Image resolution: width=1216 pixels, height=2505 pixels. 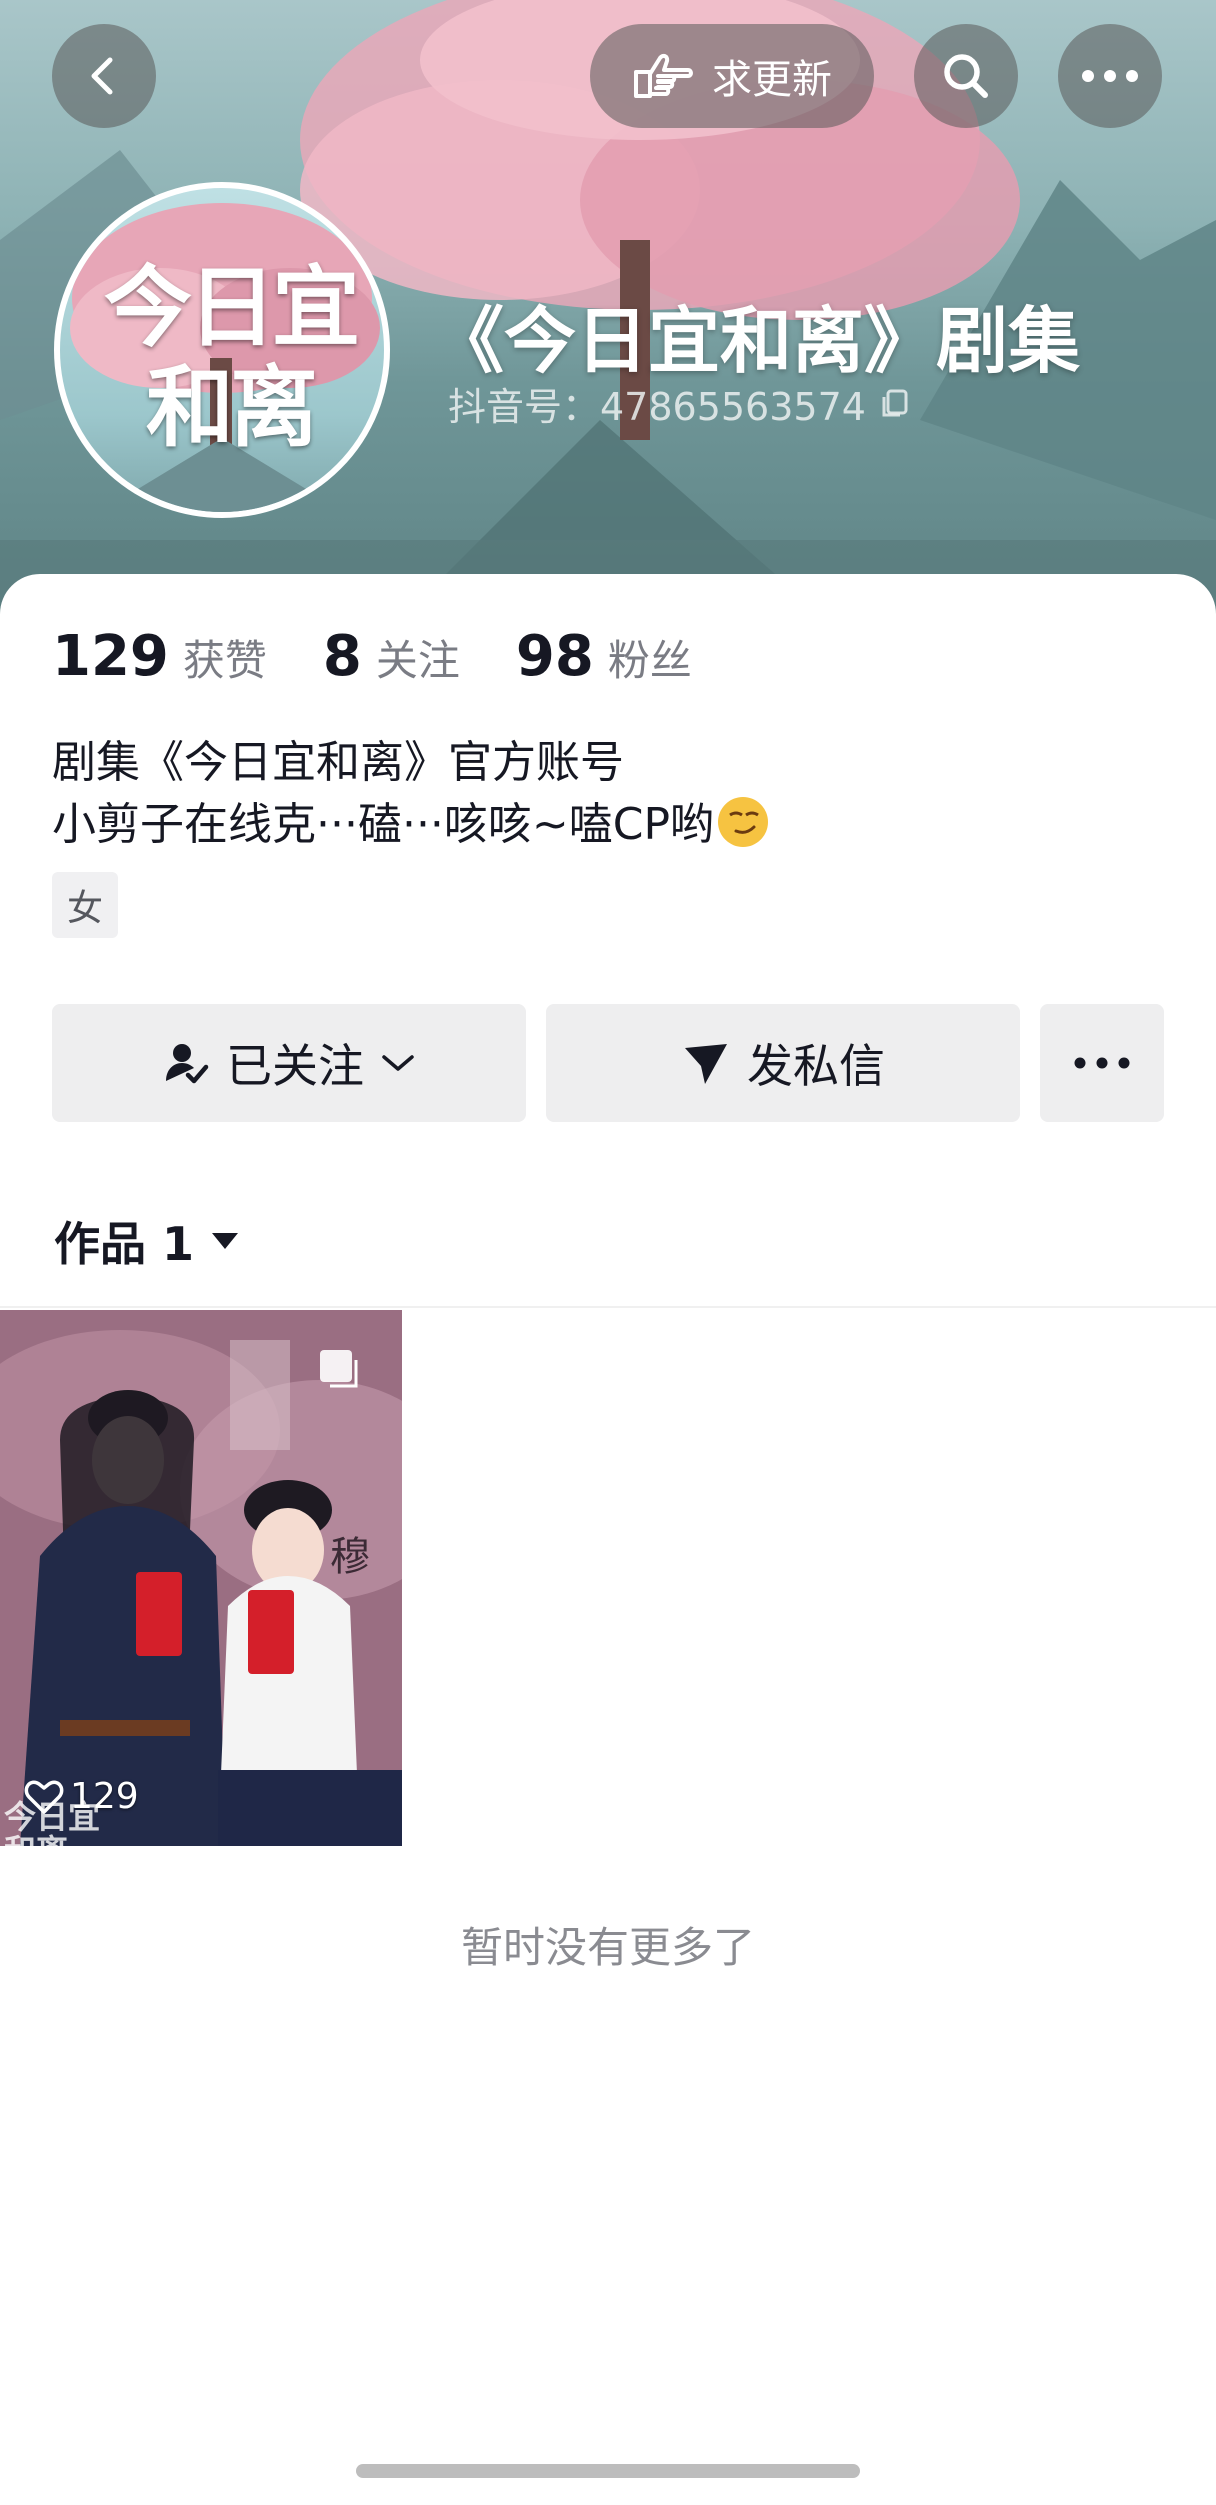 I want to click on hand-point-icon, so click(x=663, y=75).